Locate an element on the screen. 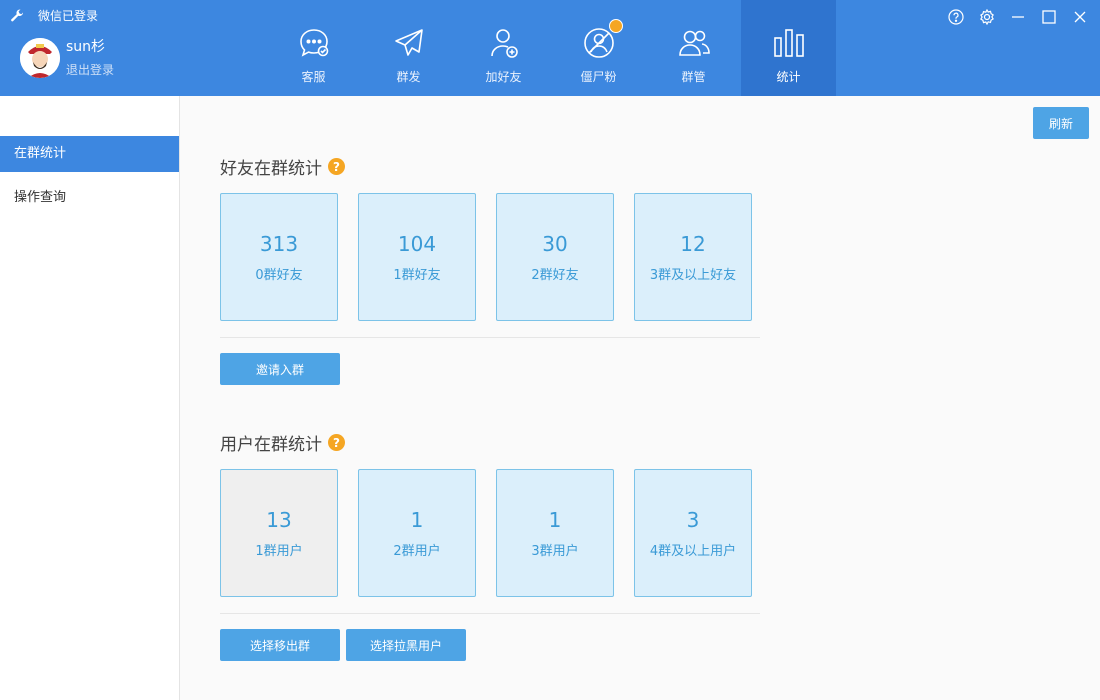  users-title-text: 用户在群统计 is located at coordinates (271, 445).